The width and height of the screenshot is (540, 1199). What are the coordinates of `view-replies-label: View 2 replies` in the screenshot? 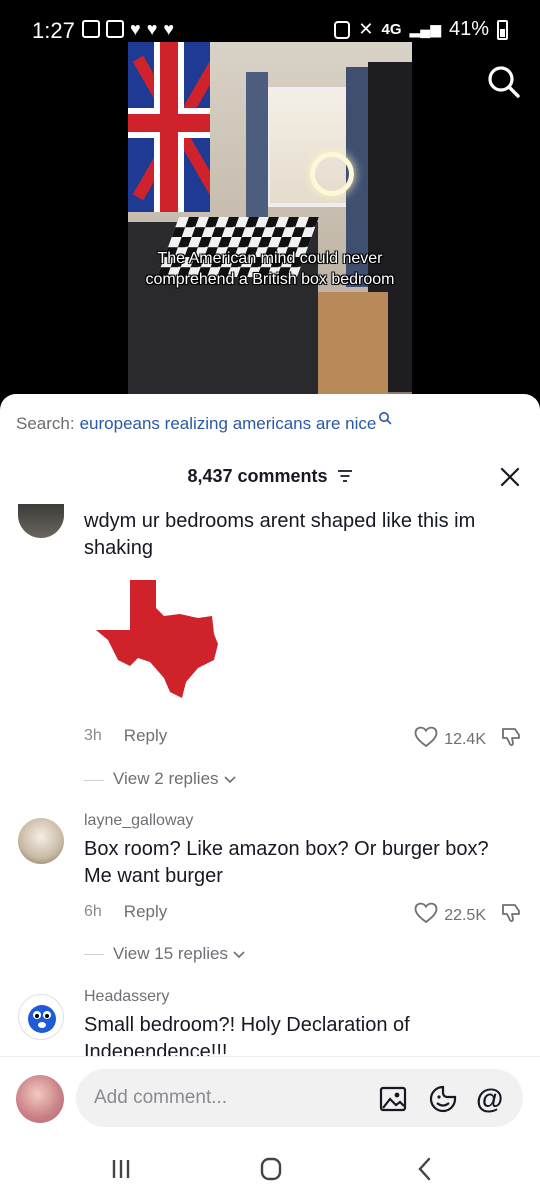 It's located at (166, 778).